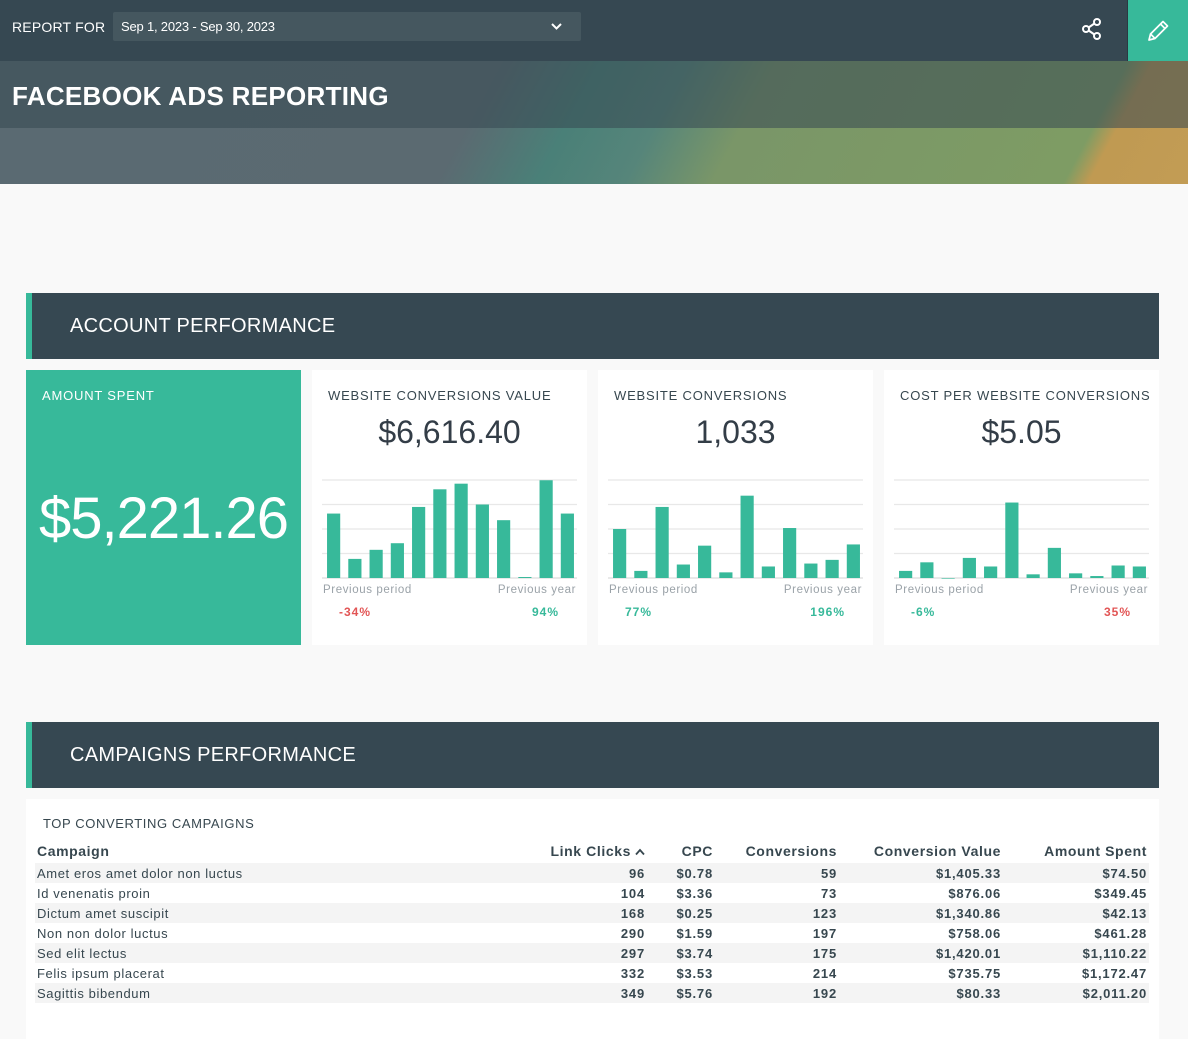  What do you see at coordinates (974, 933) in the screenshot?
I see `cell-conversion-value: $758.06` at bounding box center [974, 933].